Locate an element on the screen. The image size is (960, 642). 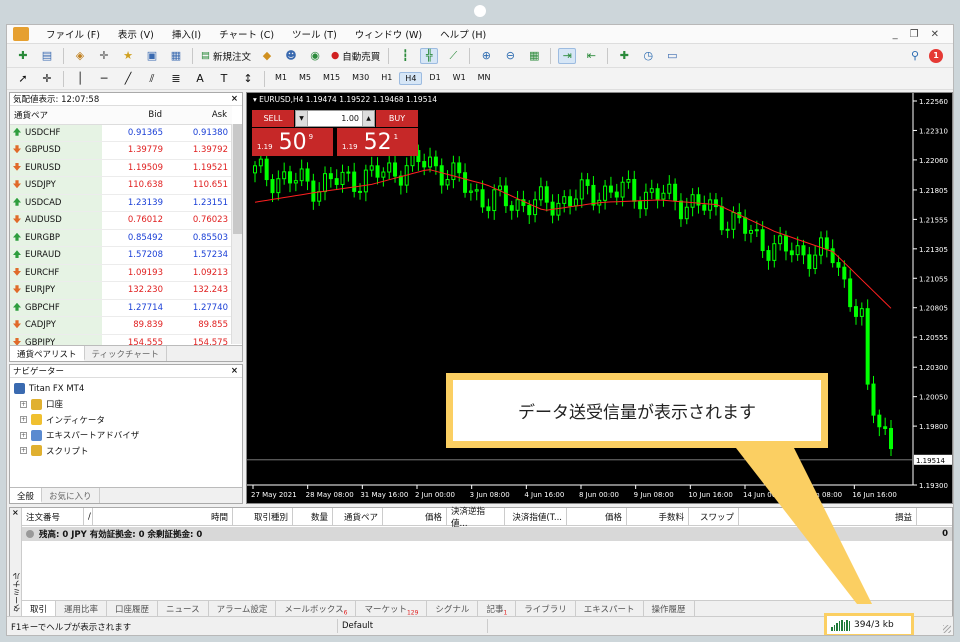
text-label-icon: T is located at coordinates (224, 79).